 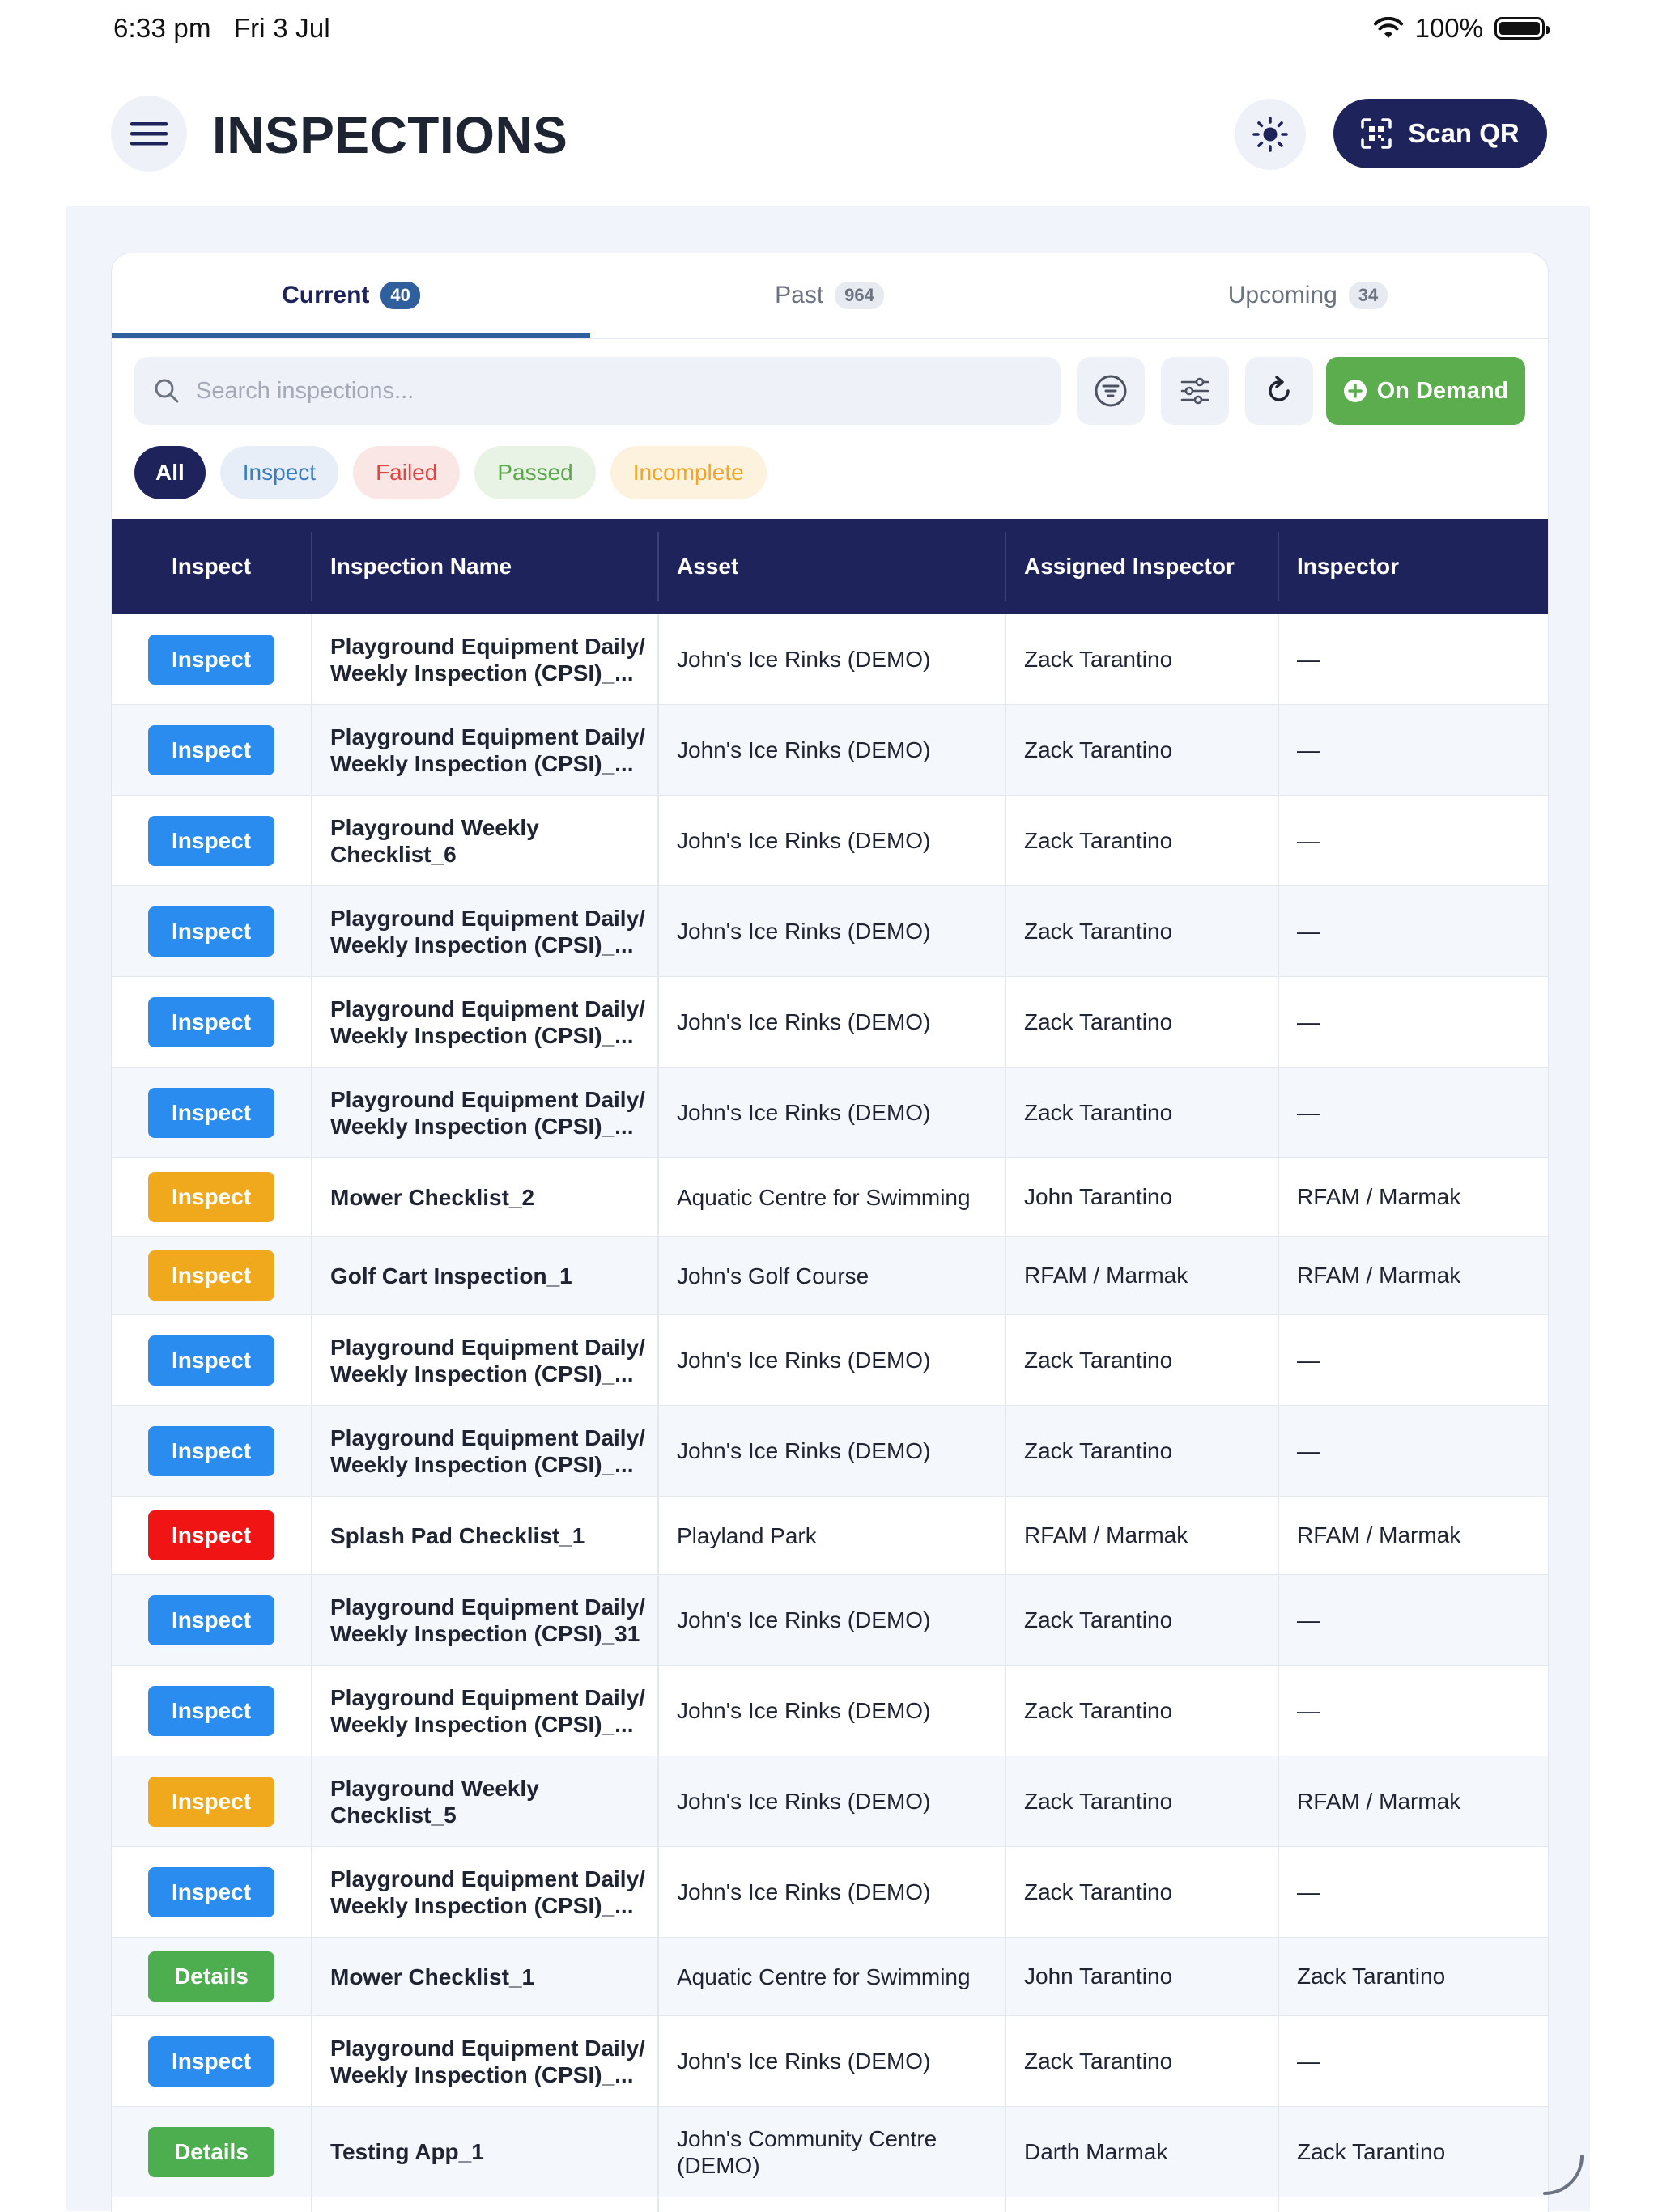 What do you see at coordinates (432, 1197) in the screenshot?
I see `inspection-name-cell: Mower Checklist_2` at bounding box center [432, 1197].